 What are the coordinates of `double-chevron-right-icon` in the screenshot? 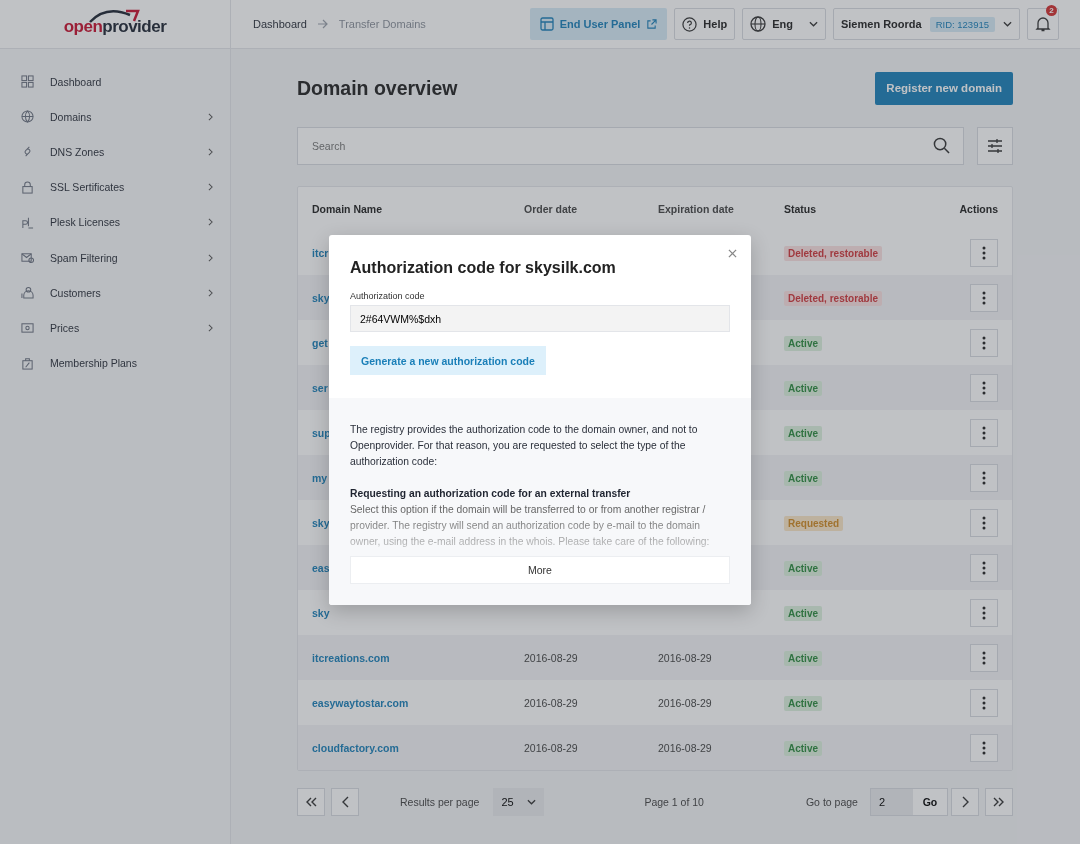 It's located at (999, 802).